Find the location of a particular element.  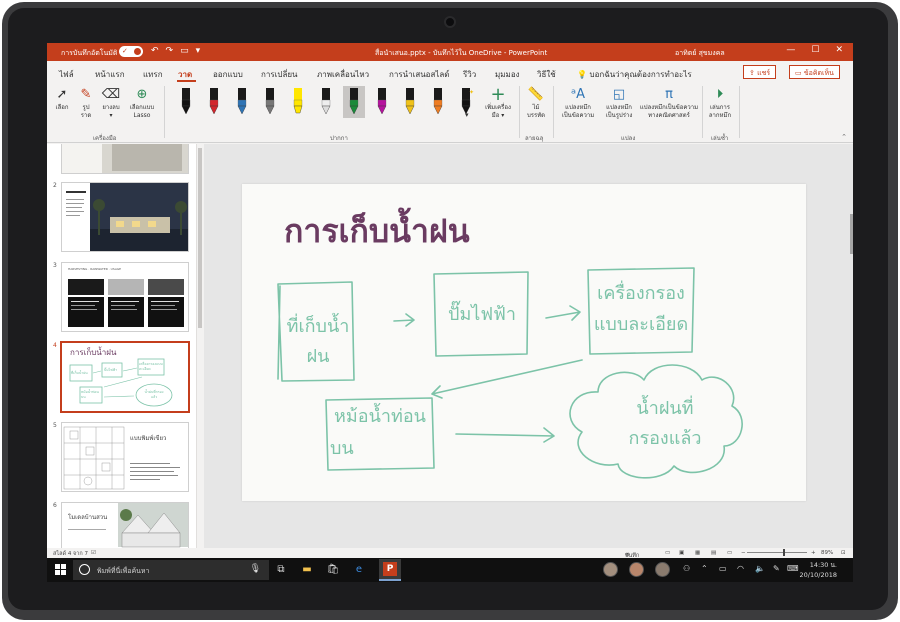

slide-thumbnail-5: แบบพิมพ์เขียว is located at coordinates (125, 457).